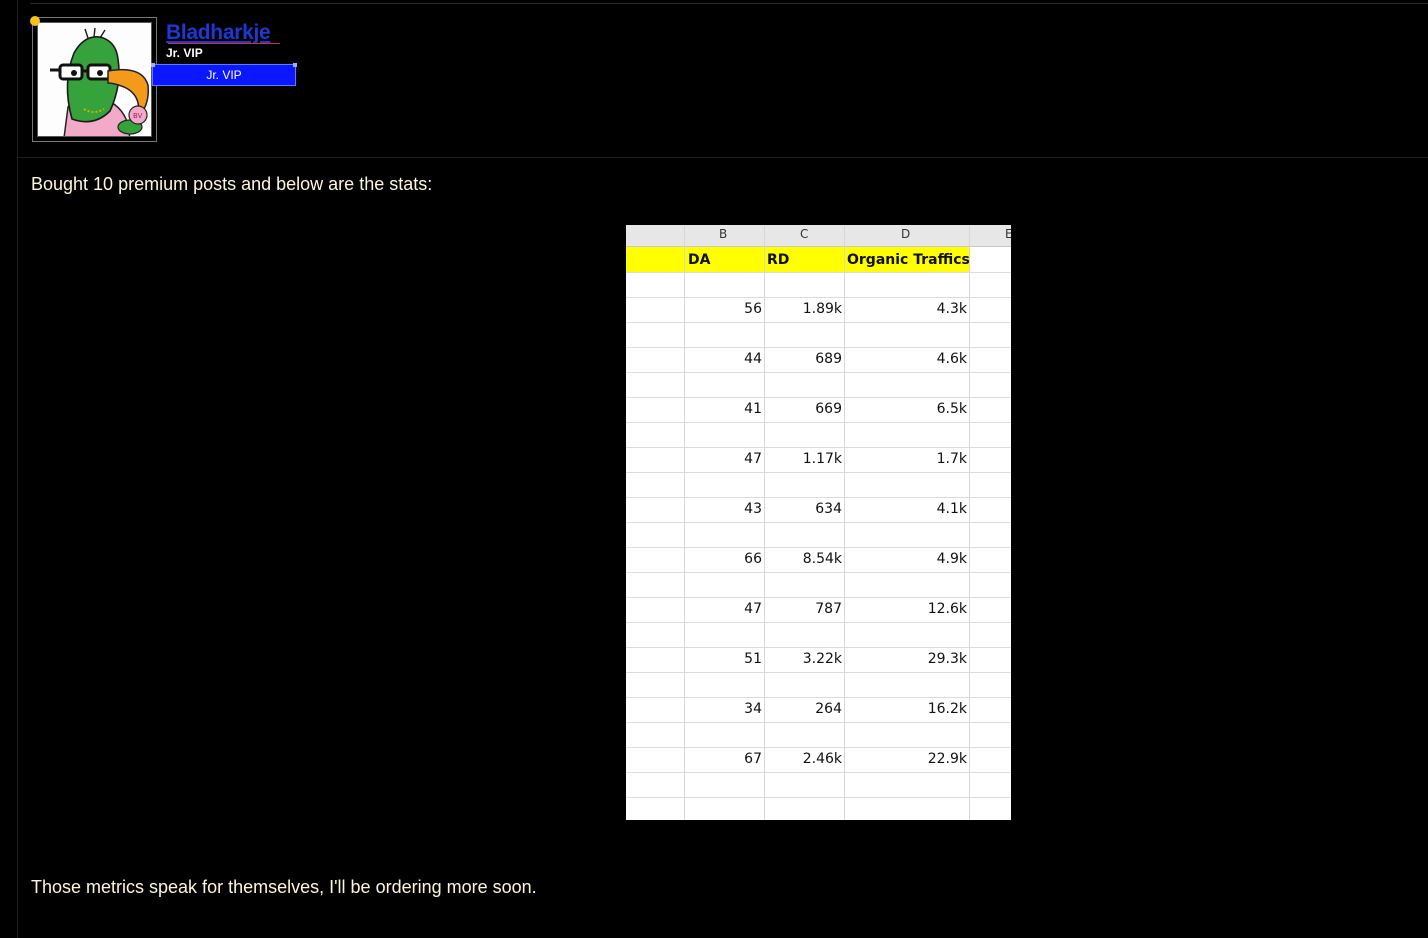  Describe the element at coordinates (753, 709) in the screenshot. I see `cell-da: 34` at that location.